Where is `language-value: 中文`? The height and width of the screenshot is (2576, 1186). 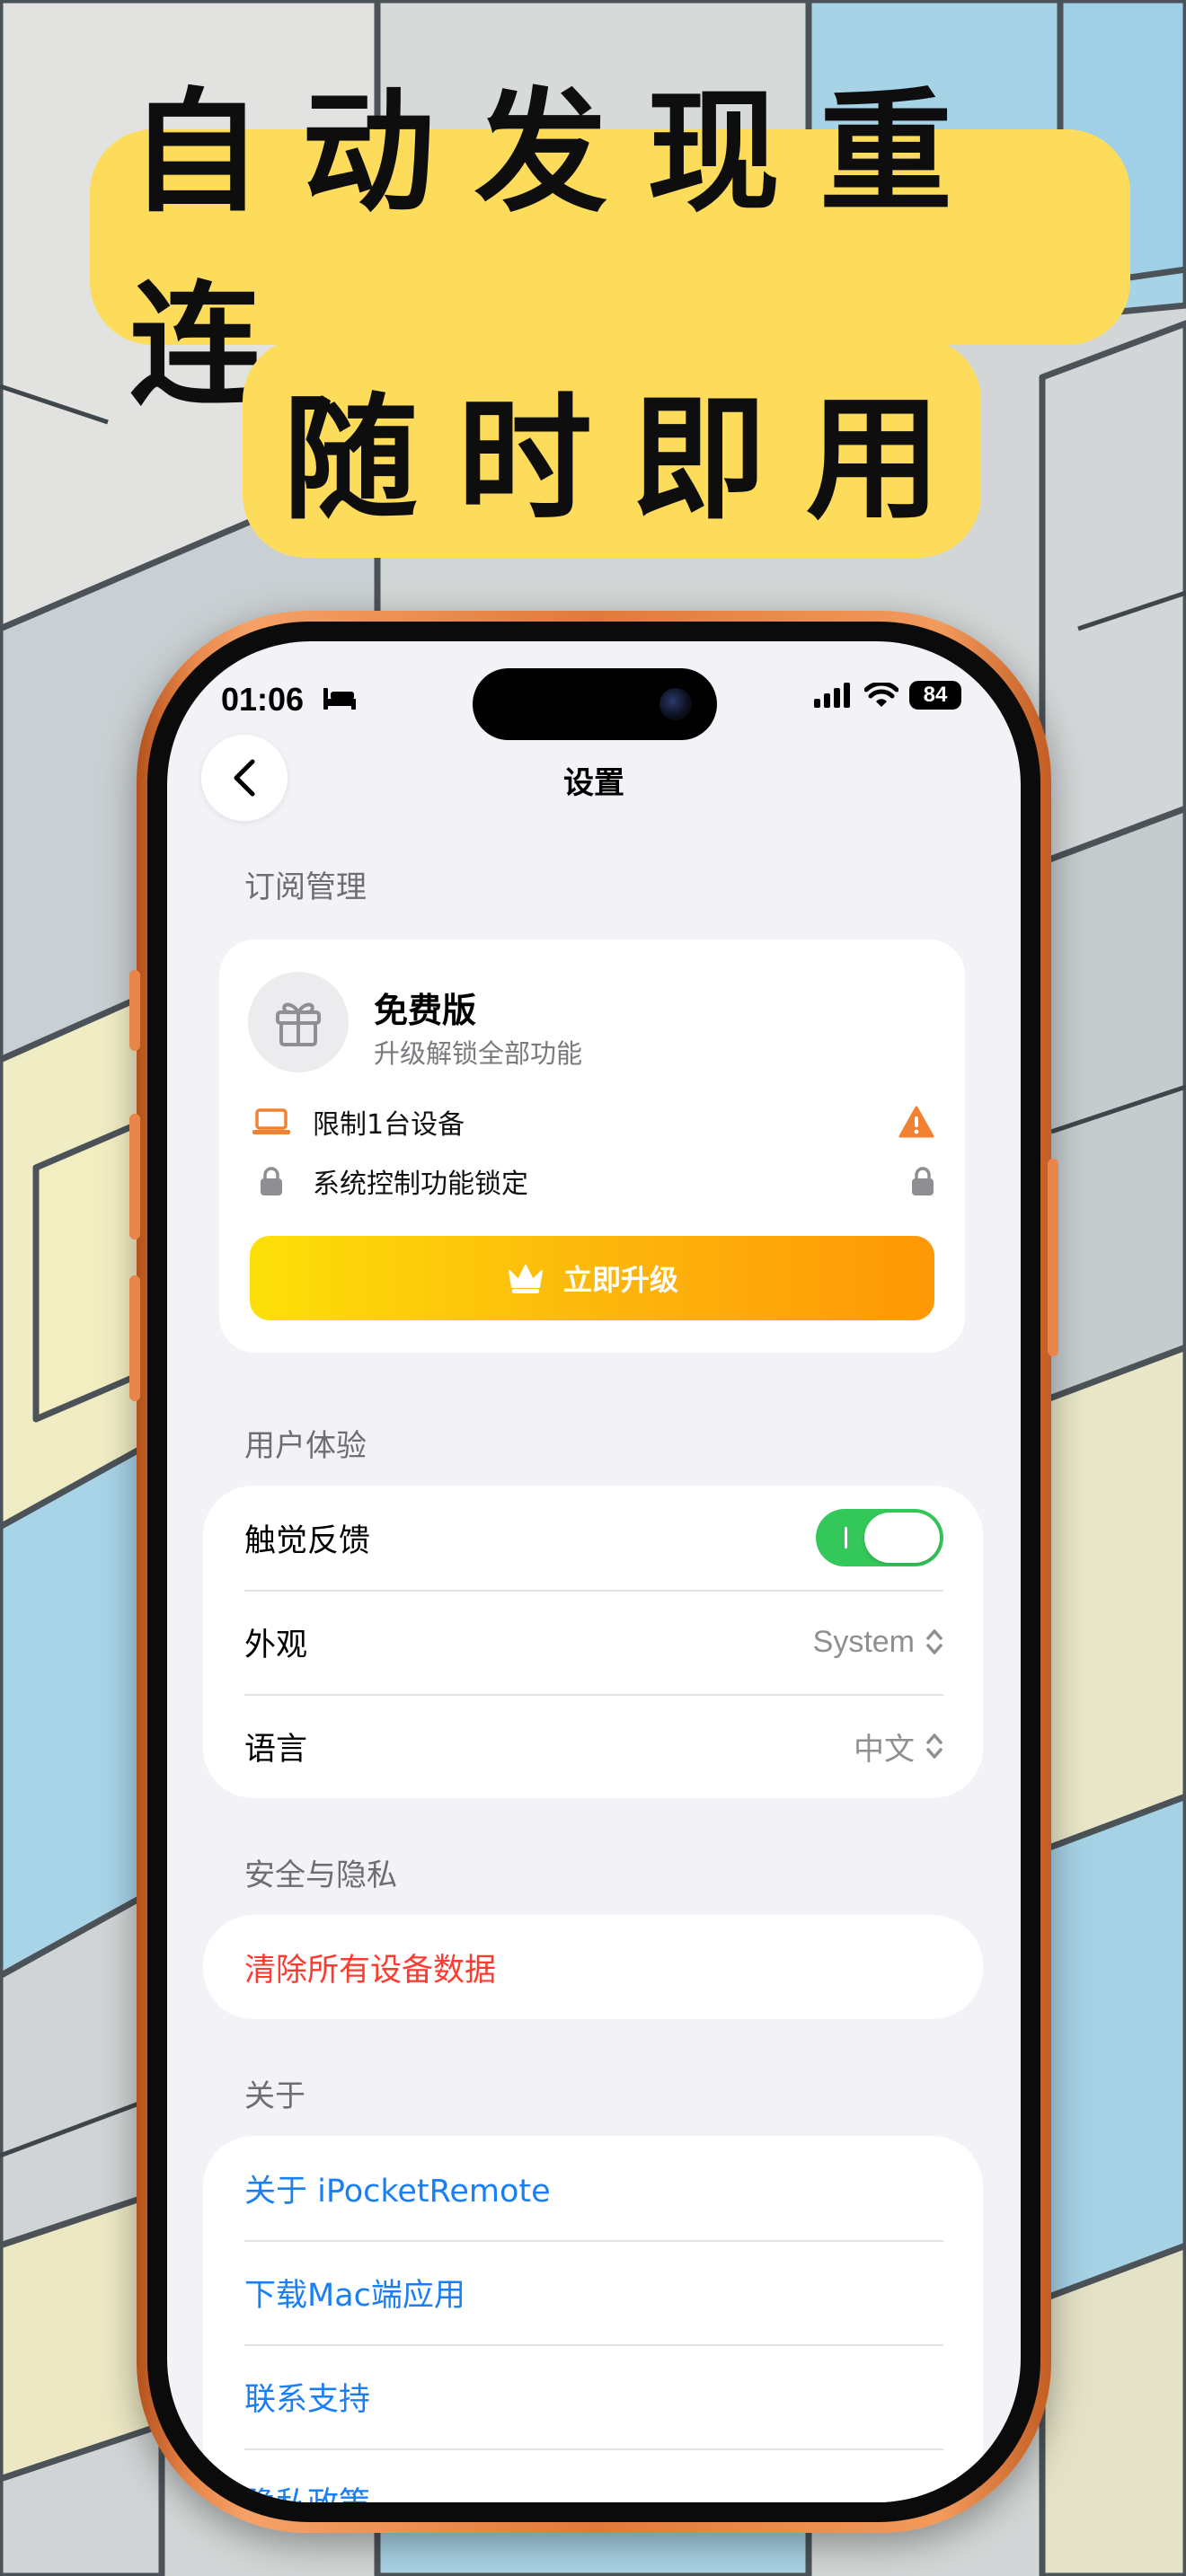
language-value: 中文 is located at coordinates (884, 1749).